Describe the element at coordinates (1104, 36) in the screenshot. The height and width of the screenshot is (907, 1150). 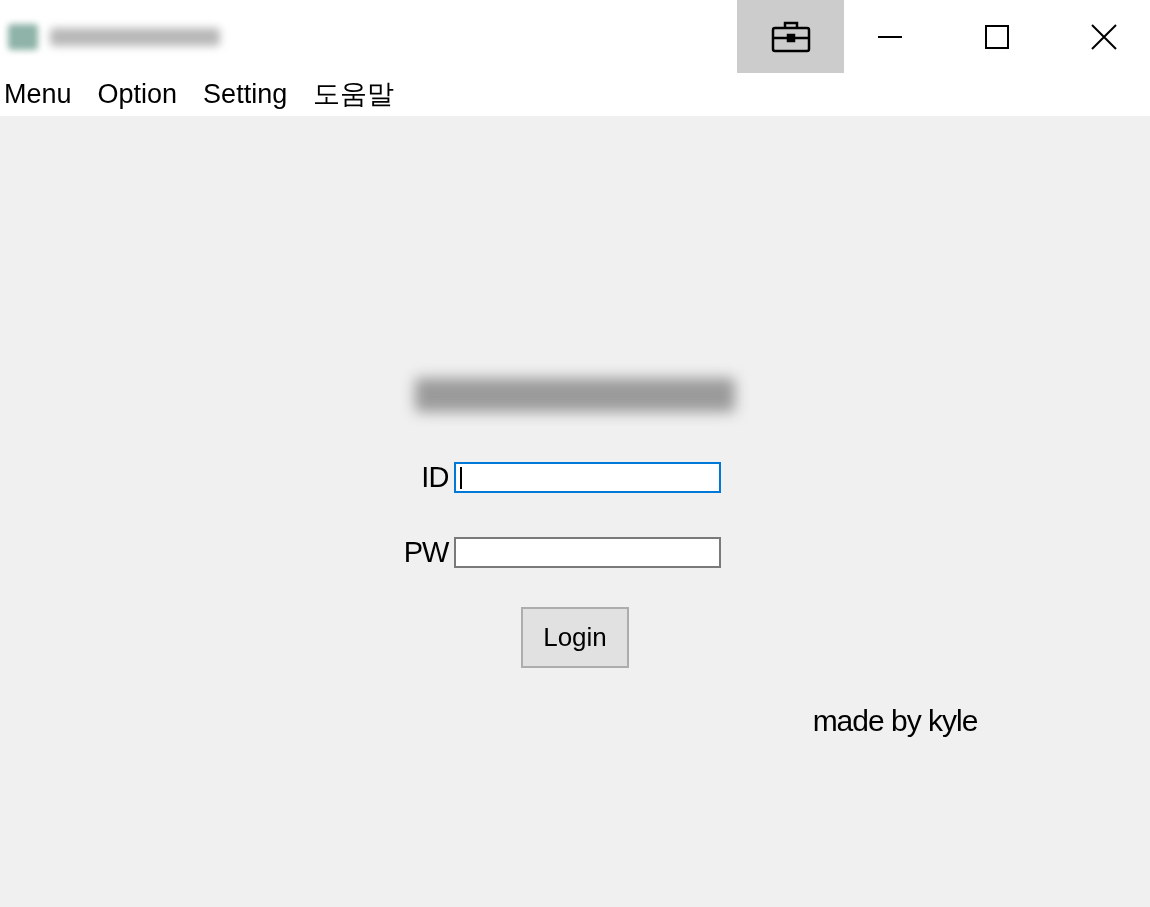
I see `close-icon` at that location.